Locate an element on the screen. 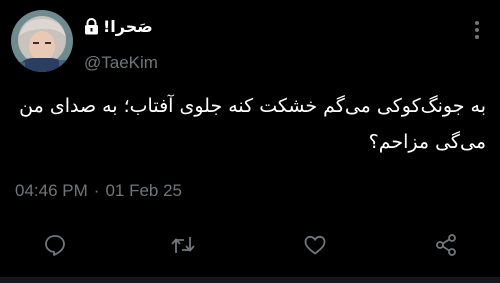 The width and height of the screenshot is (500, 283). display-name-row: صَحرا! is located at coordinates (118, 26).